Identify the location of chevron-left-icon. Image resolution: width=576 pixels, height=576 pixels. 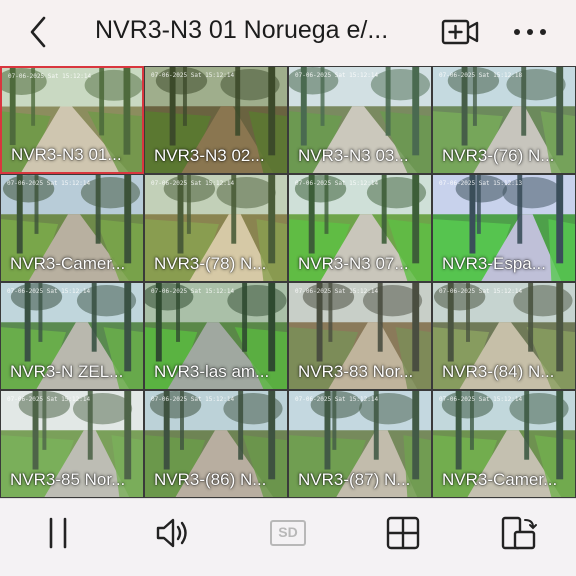
(40, 32).